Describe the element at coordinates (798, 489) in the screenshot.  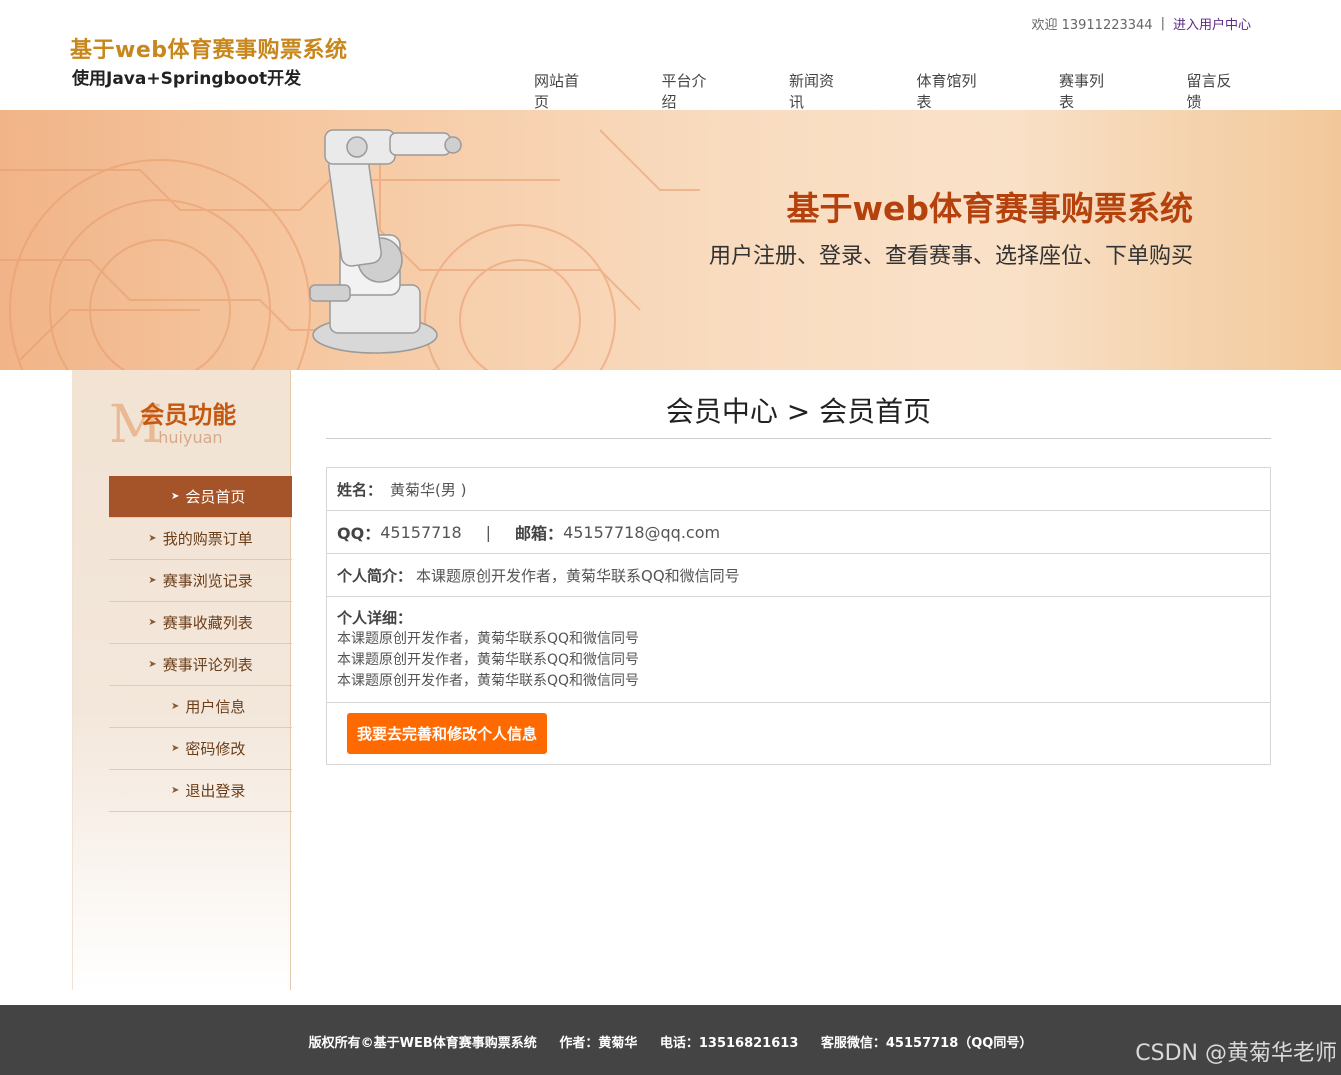
I see `name-row: 姓名： 黄菊华(男 )` at that location.